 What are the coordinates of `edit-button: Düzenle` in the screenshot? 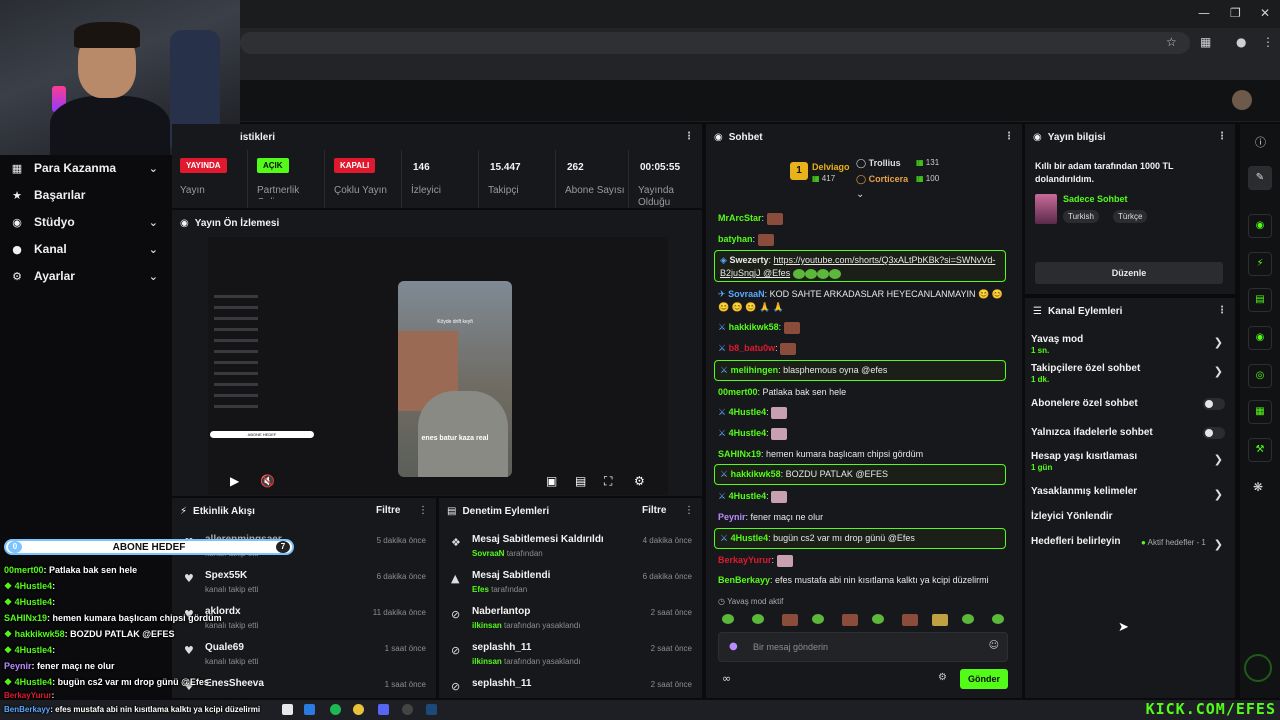 It's located at (1129, 273).